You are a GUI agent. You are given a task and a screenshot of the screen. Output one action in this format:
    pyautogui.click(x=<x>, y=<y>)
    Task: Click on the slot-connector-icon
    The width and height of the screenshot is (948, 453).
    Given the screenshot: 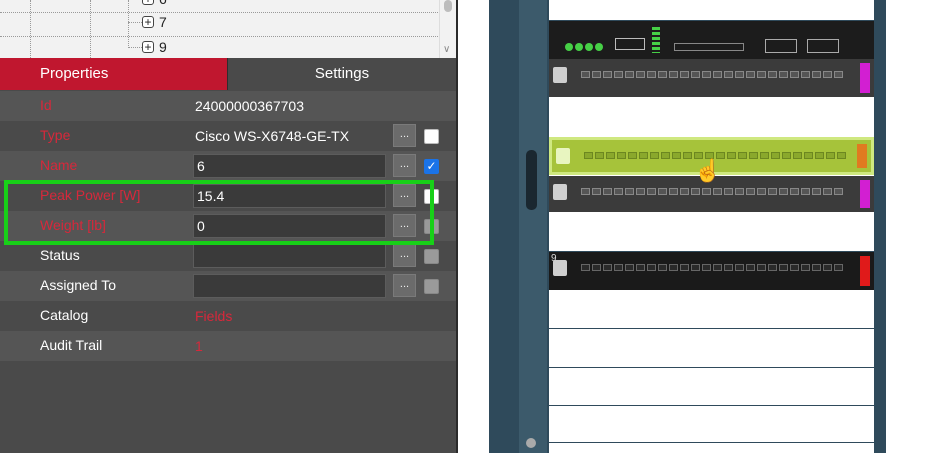 What is the action you would take?
    pyautogui.click(x=709, y=47)
    